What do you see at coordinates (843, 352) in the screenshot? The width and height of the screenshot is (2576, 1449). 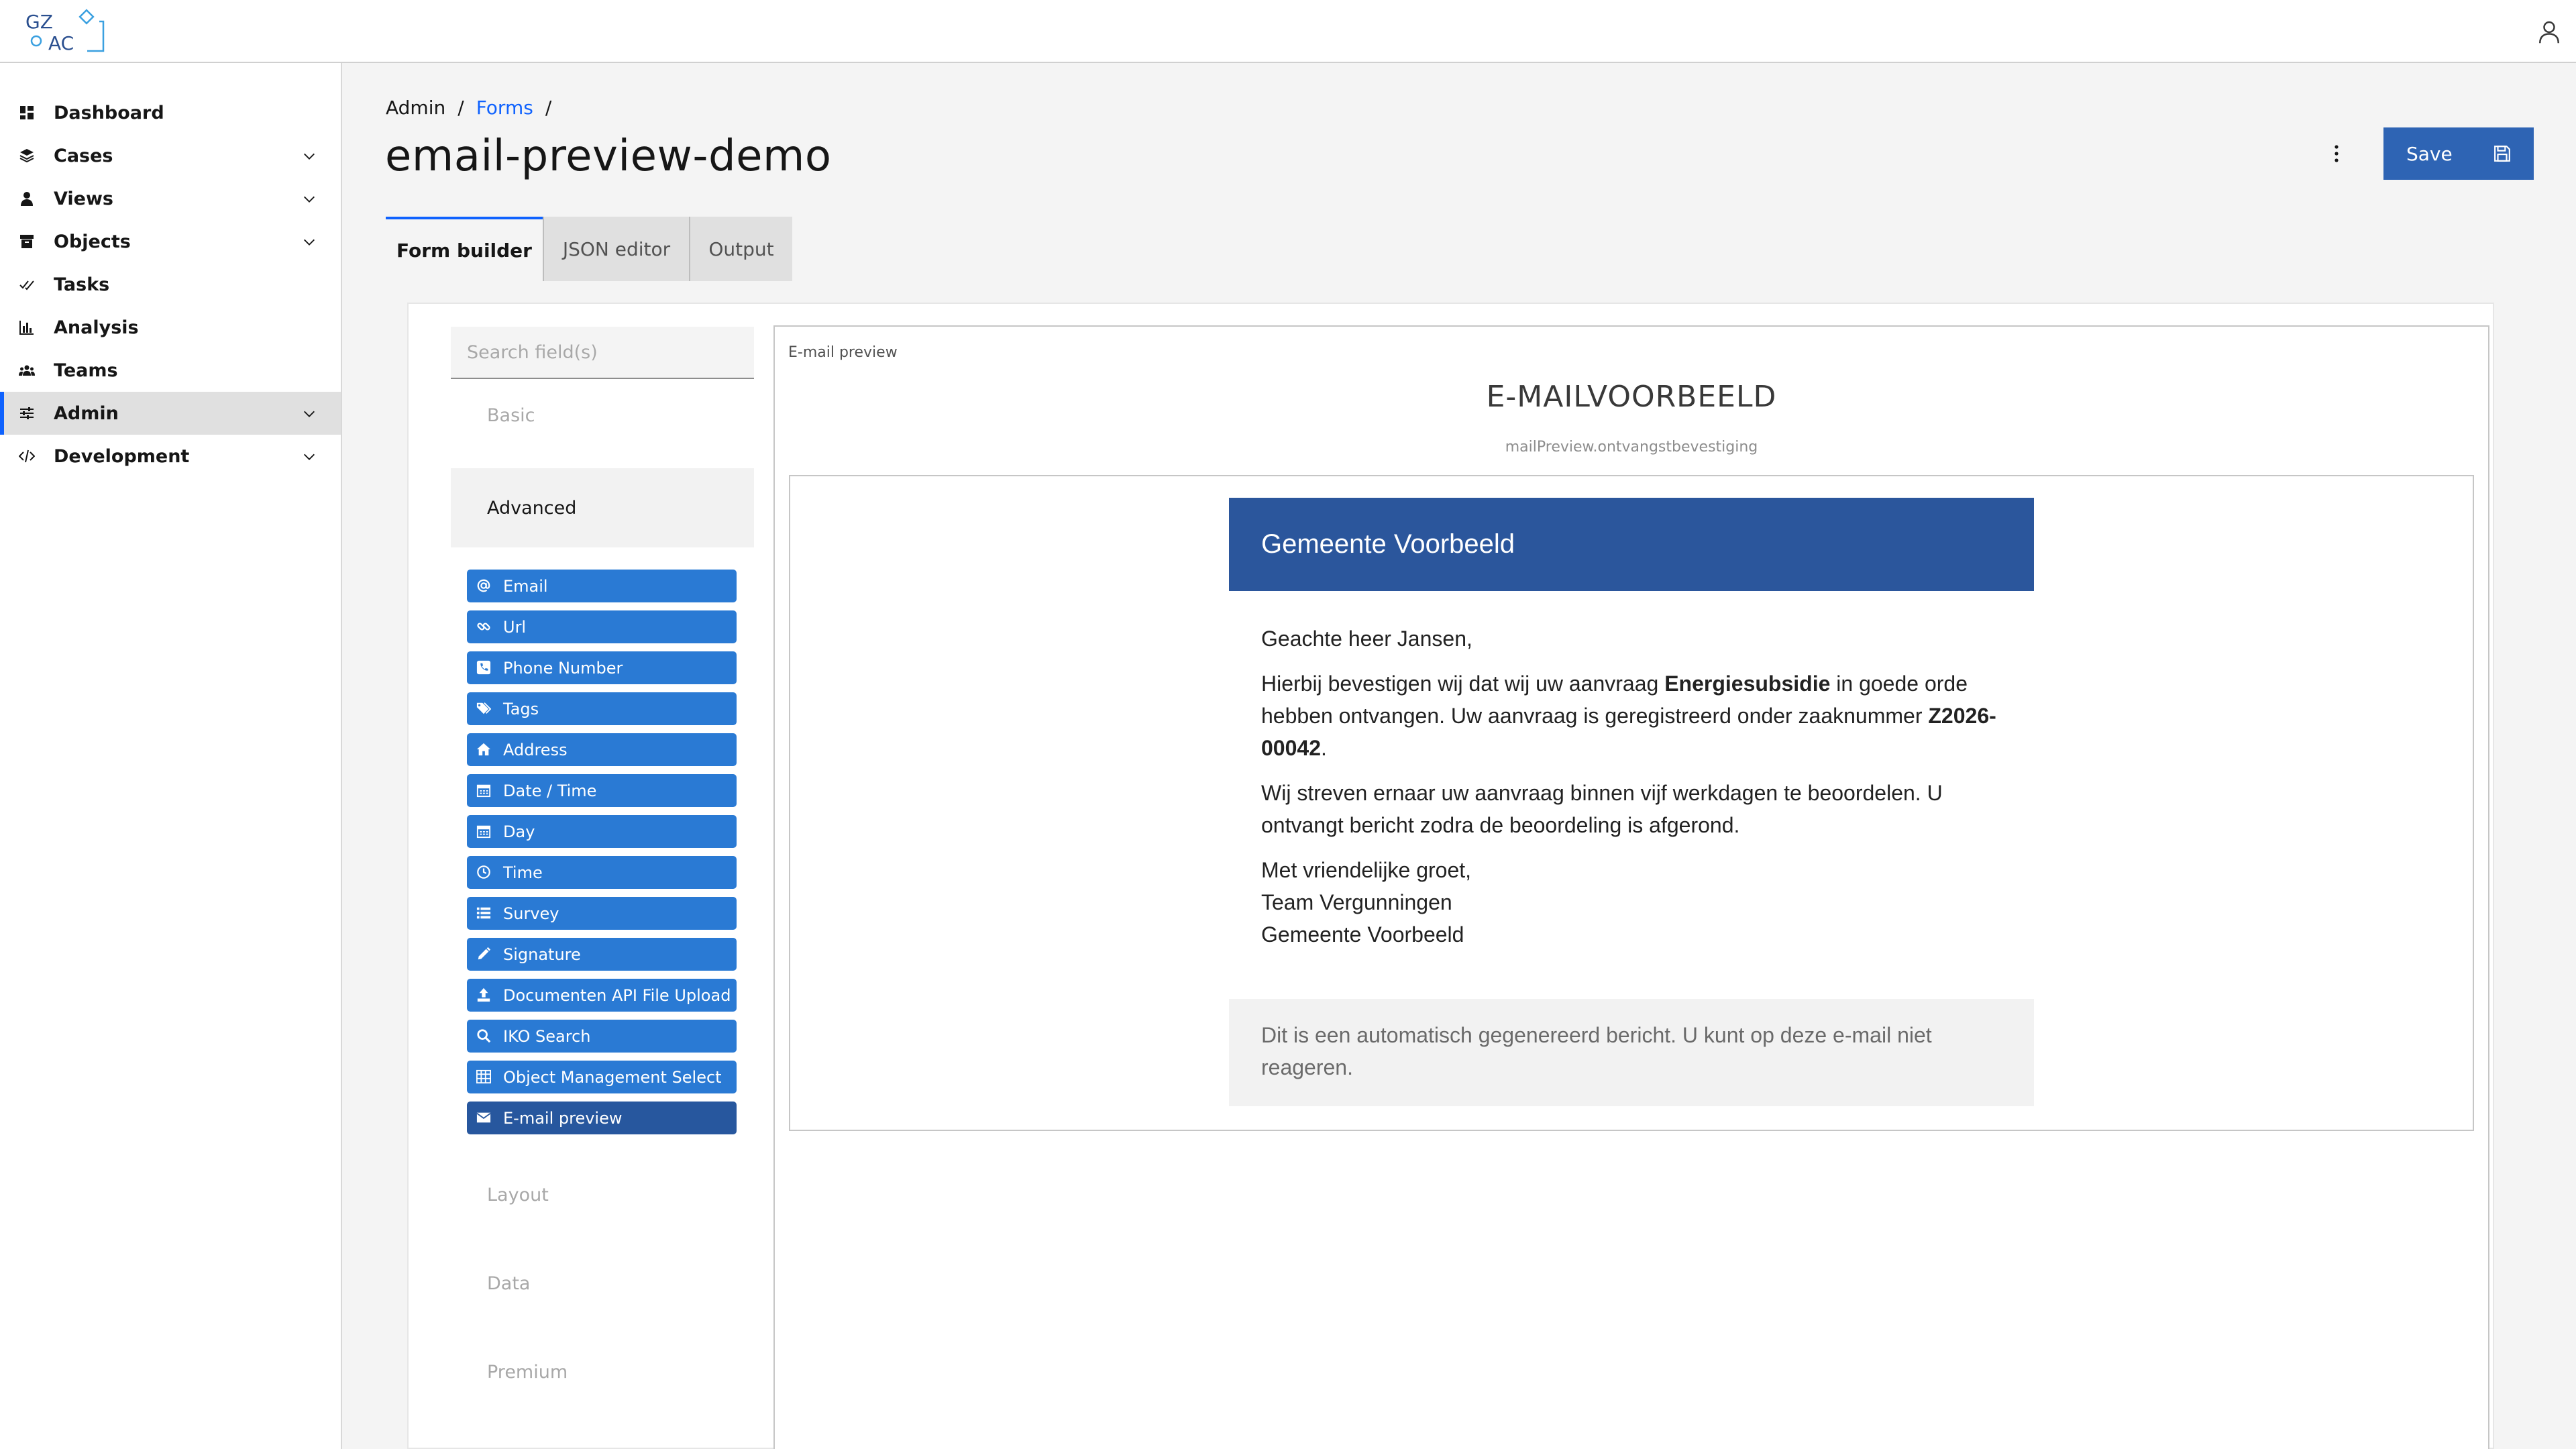 I see `preview-label: E-mail preview` at bounding box center [843, 352].